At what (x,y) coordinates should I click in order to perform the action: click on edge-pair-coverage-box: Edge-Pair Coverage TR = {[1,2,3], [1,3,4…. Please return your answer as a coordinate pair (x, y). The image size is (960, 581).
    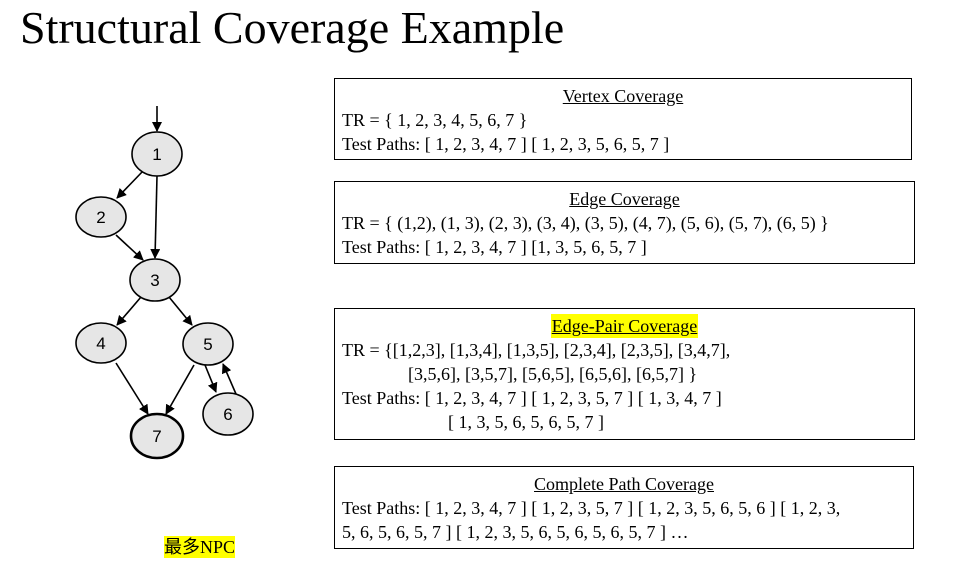
    Looking at the image, I should click on (624, 374).